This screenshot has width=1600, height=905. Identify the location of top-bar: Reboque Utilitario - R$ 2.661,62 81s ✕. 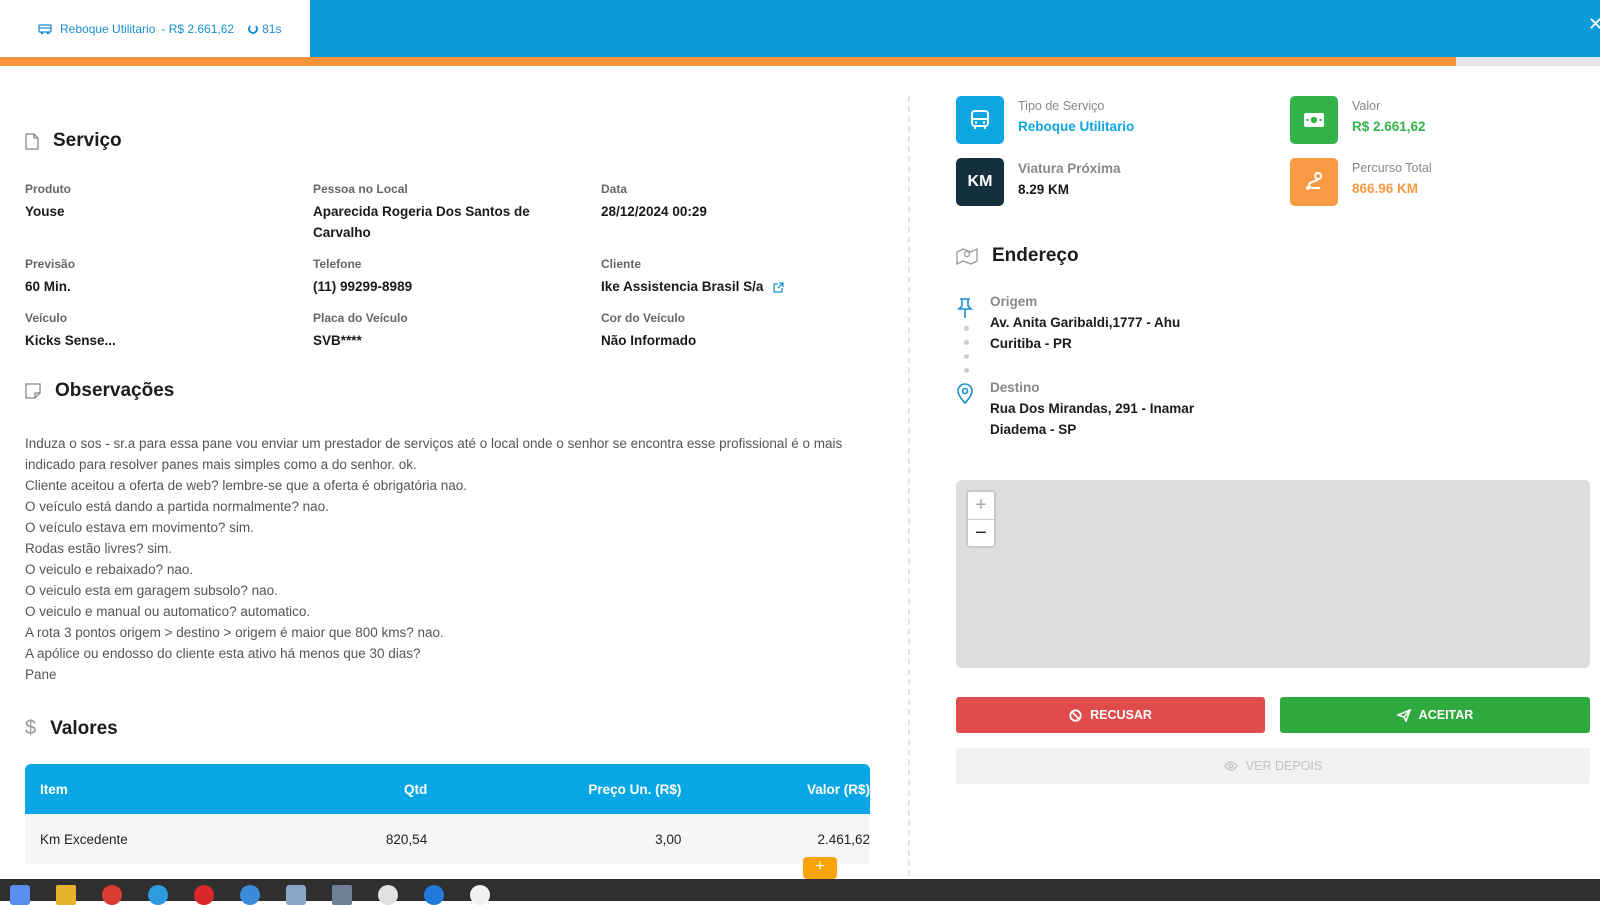
(800, 28).